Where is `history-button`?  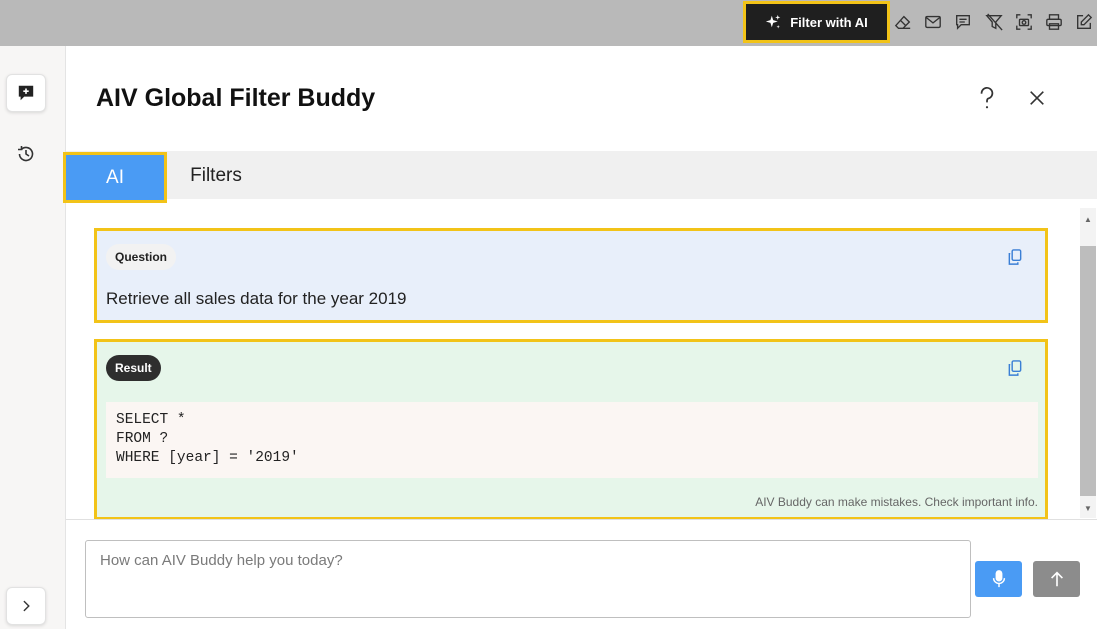 history-button is located at coordinates (26, 154).